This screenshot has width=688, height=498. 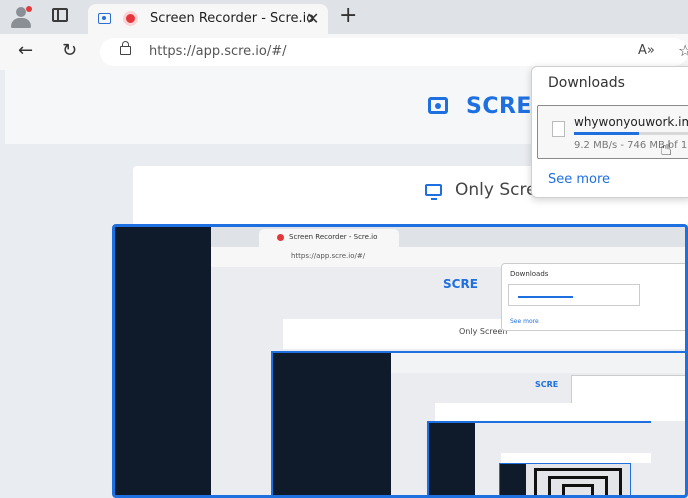 I want to click on hand-cursor-icon: ☝, so click(x=666, y=148).